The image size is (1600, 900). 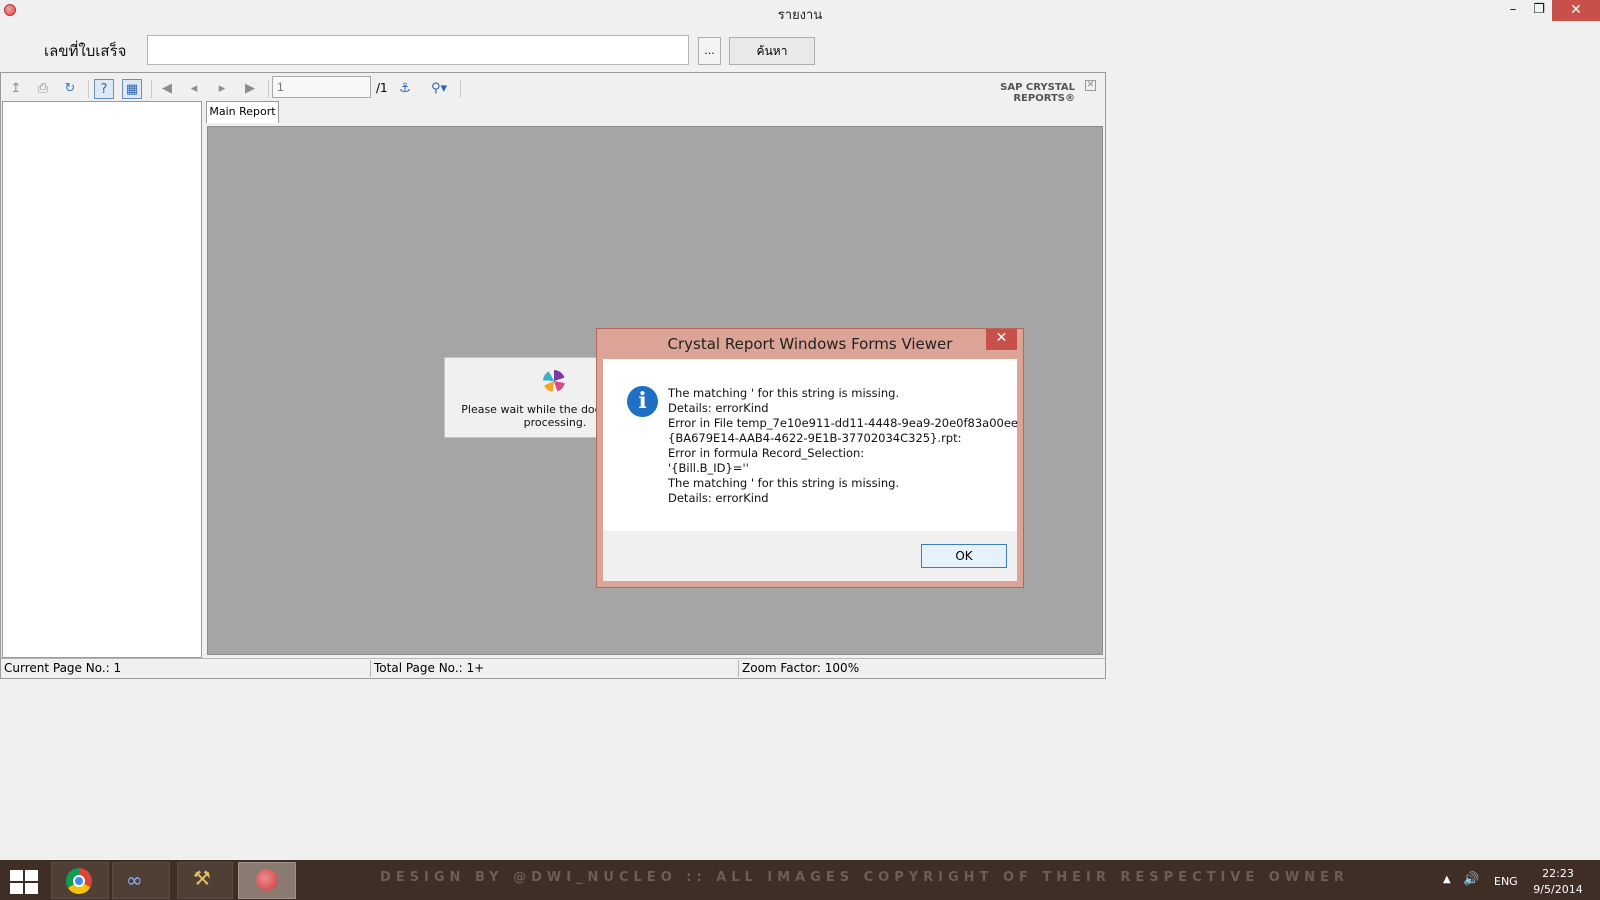 What do you see at coordinates (321, 87) in the screenshot?
I see `page-number-input` at bounding box center [321, 87].